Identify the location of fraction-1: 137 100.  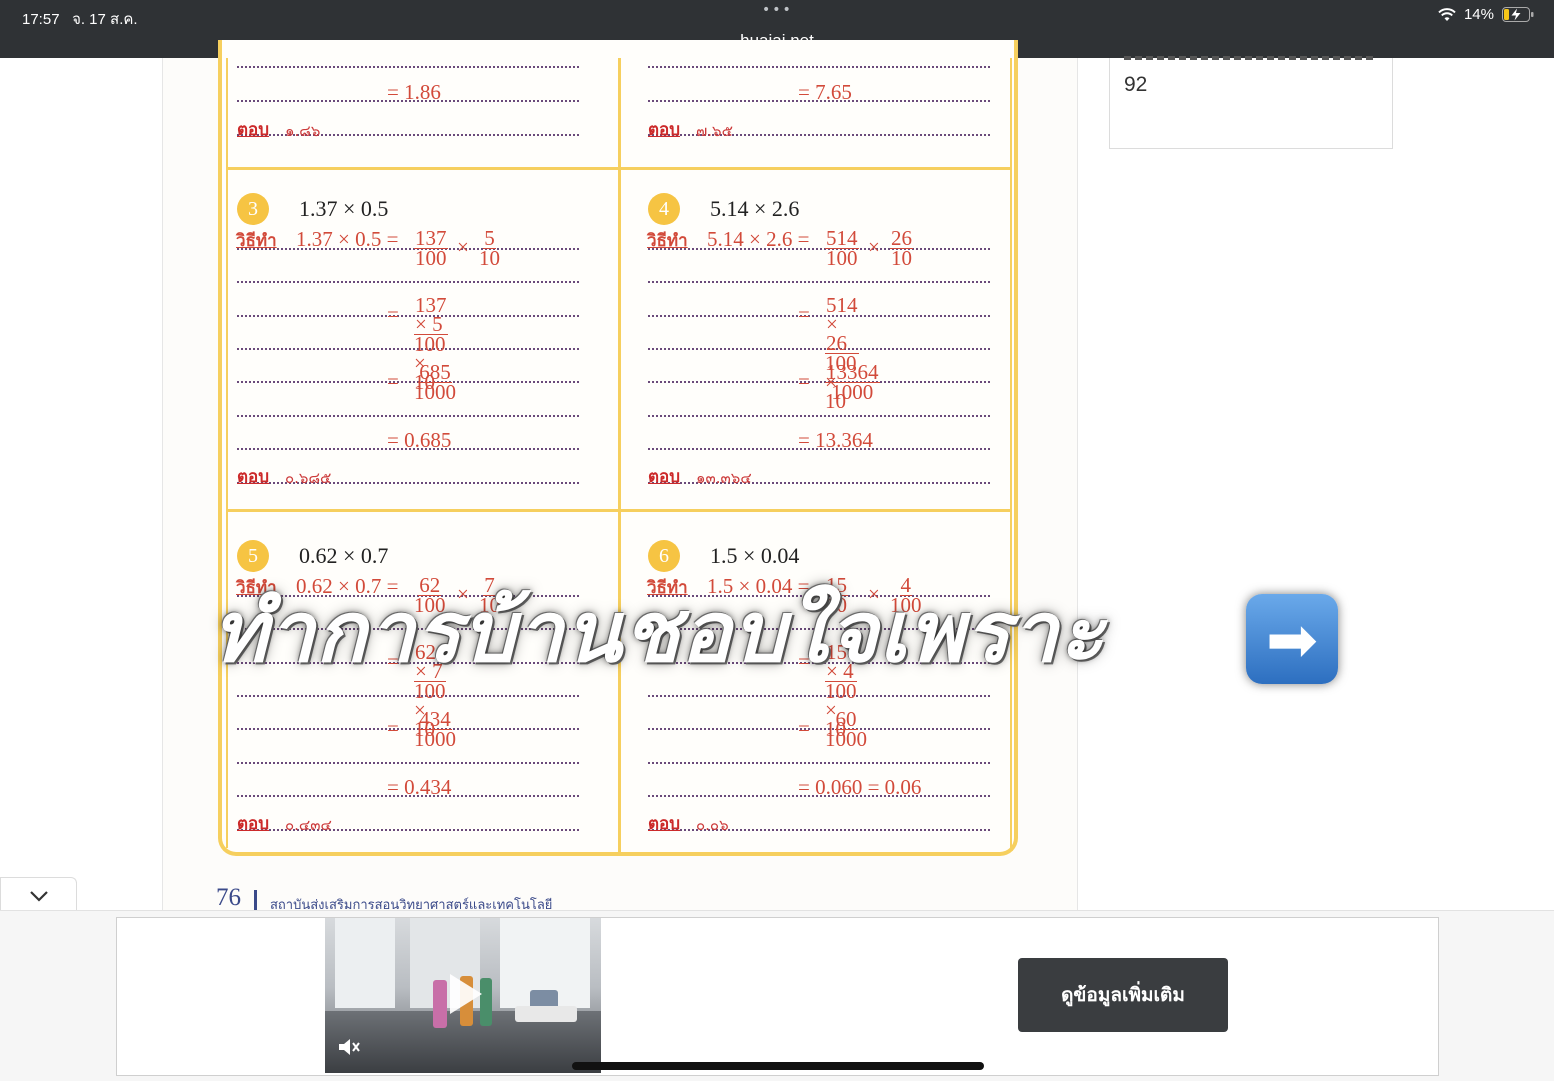
(431, 249).